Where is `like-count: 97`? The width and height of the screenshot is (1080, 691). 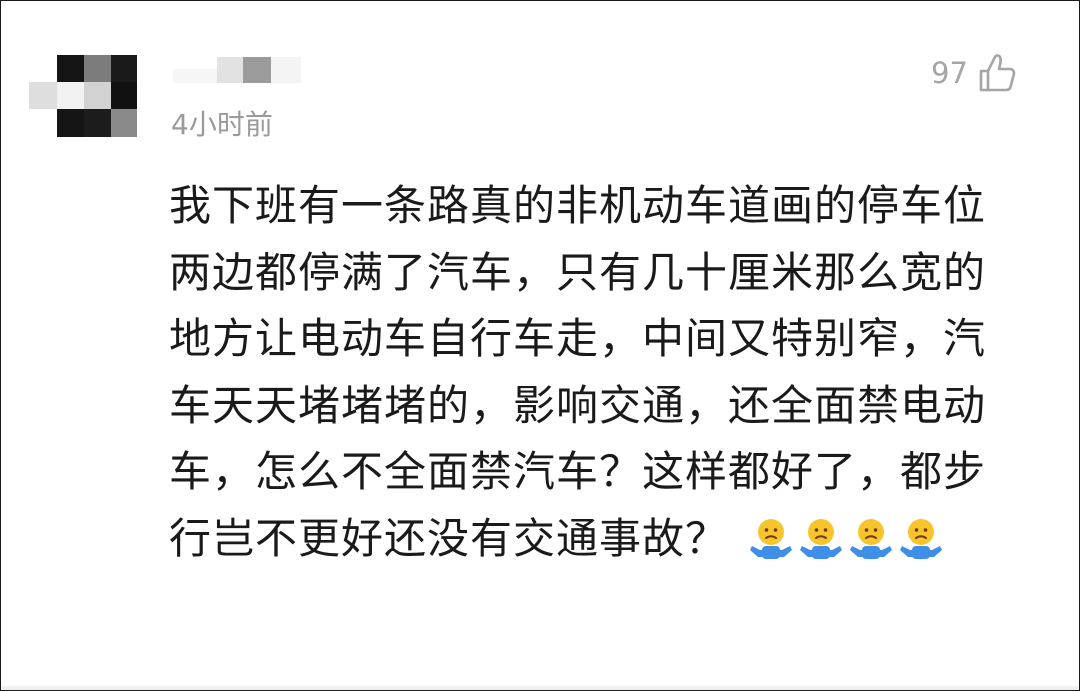
like-count: 97 is located at coordinates (949, 73).